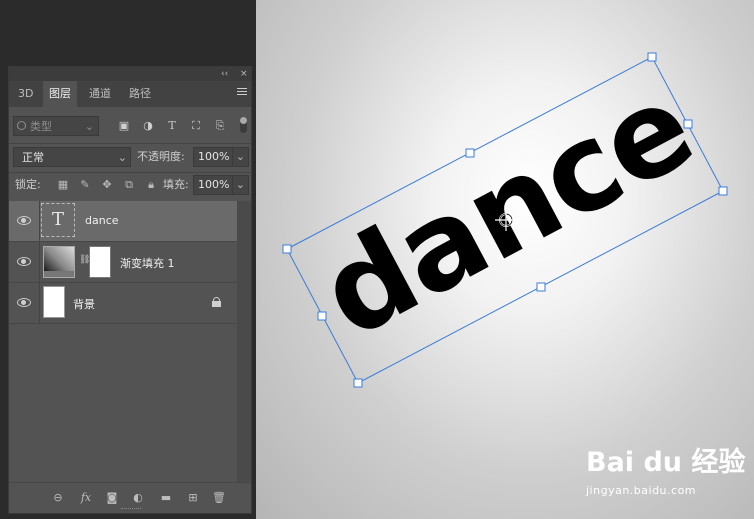 The image size is (754, 519). I want to click on handle-right-middle, so click(688, 124).